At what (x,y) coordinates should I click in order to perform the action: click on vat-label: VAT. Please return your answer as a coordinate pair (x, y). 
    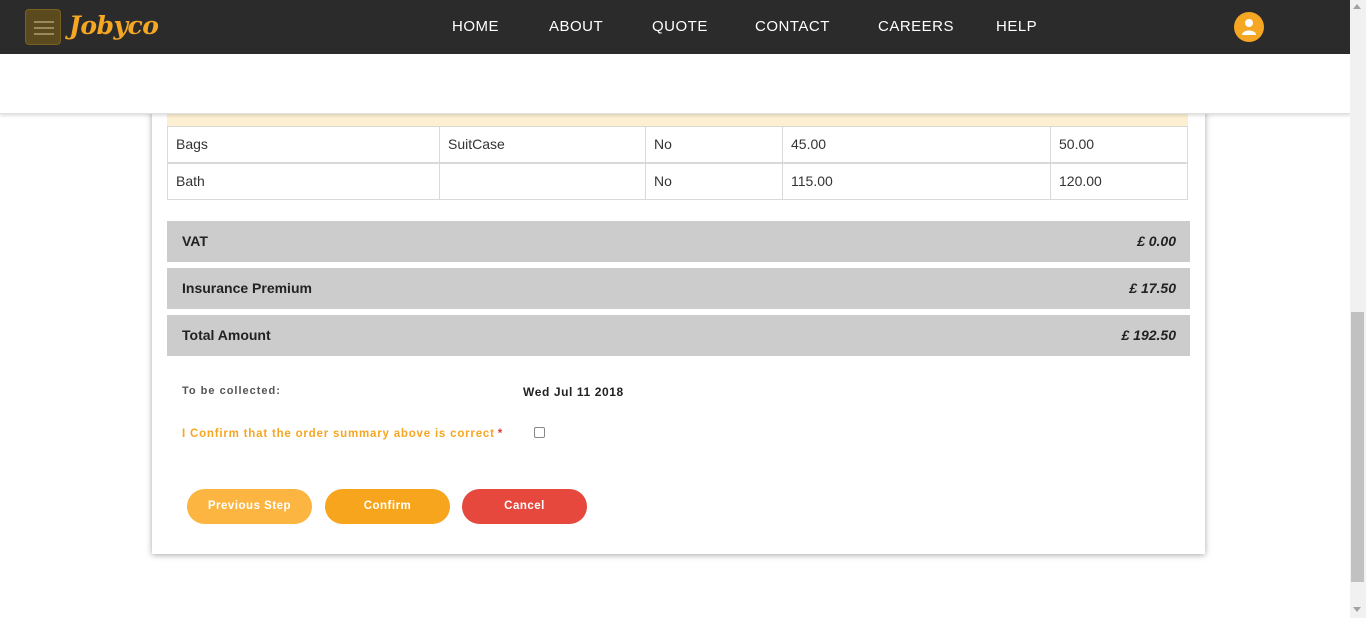
    Looking at the image, I should click on (195, 241).